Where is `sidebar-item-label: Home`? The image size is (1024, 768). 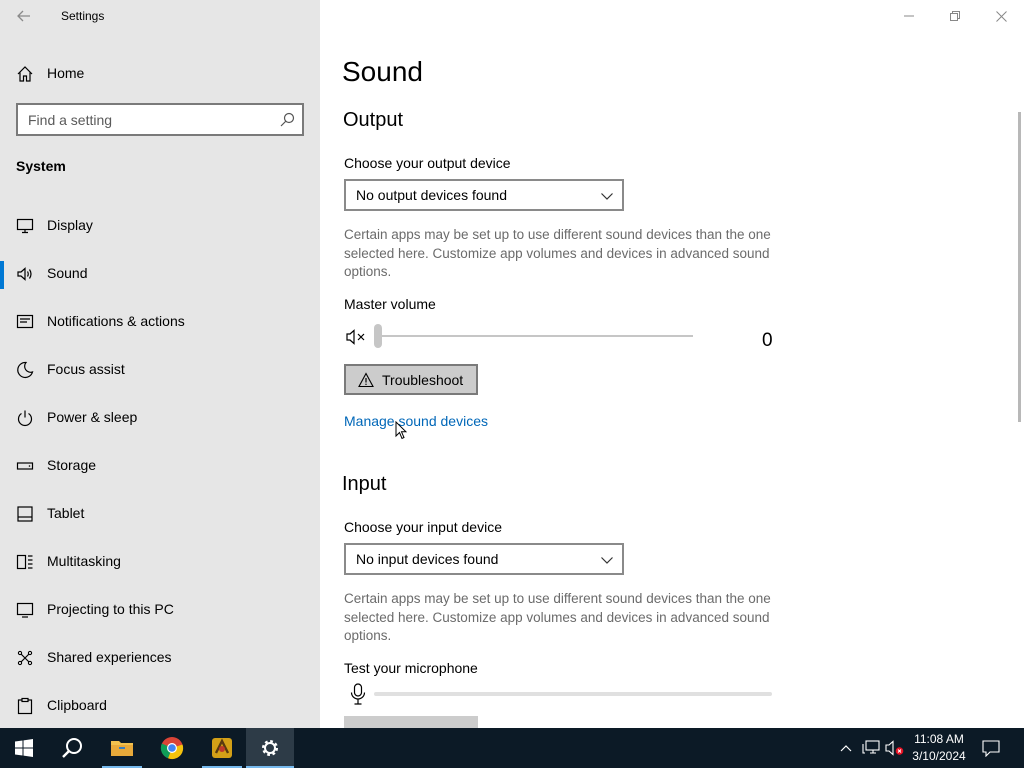 sidebar-item-label: Home is located at coordinates (66, 73).